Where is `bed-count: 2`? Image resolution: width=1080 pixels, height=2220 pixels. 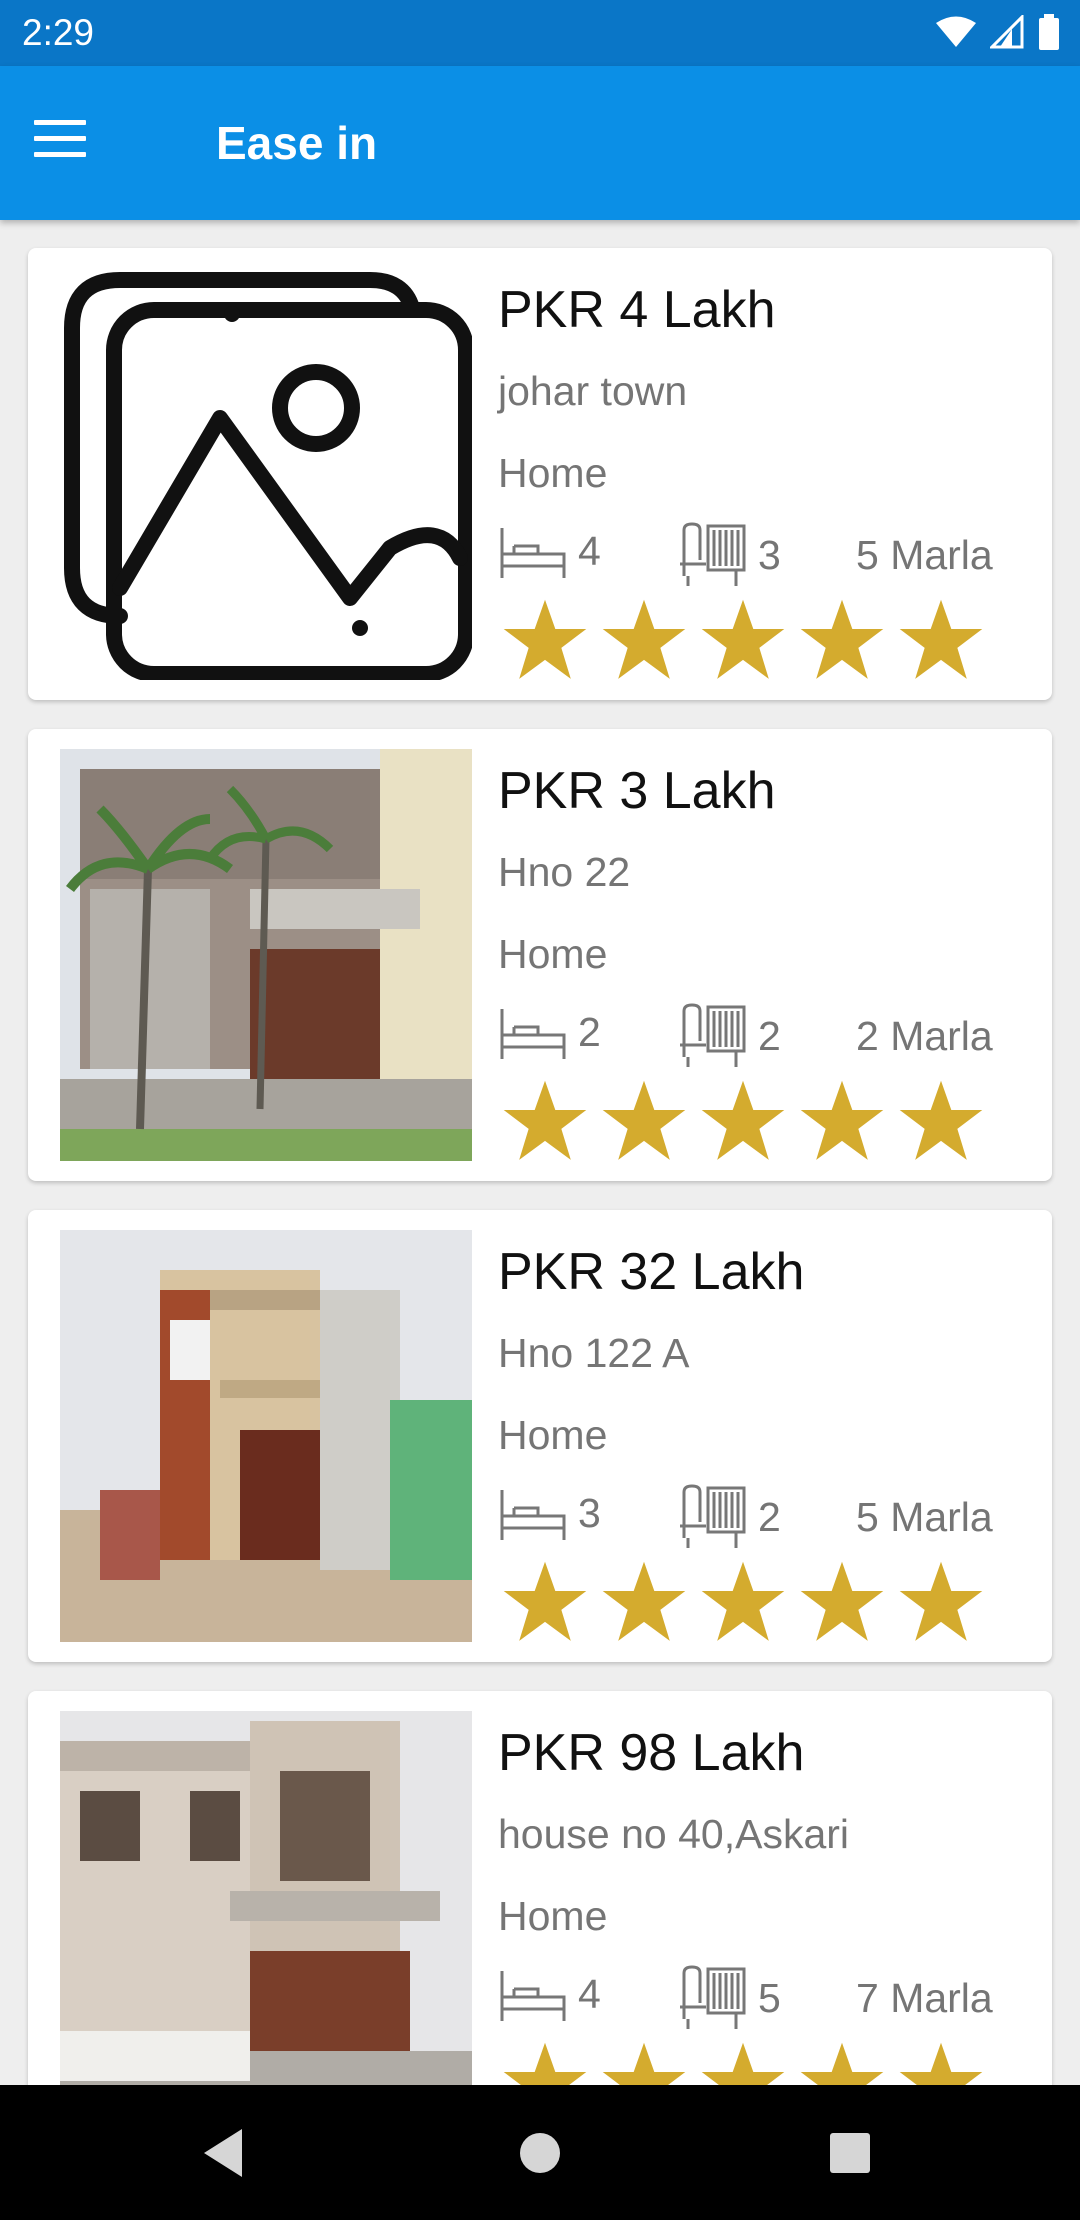
bed-count: 2 is located at coordinates (549, 1032).